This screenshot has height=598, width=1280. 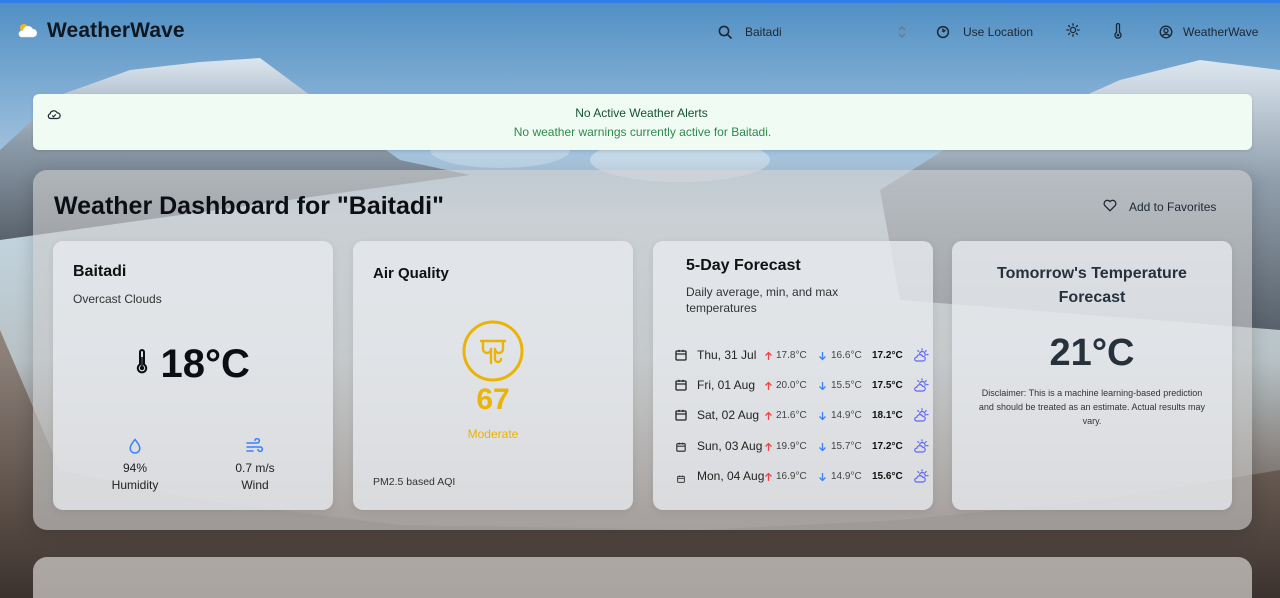 I want to click on search-icon, so click(x=725, y=34).